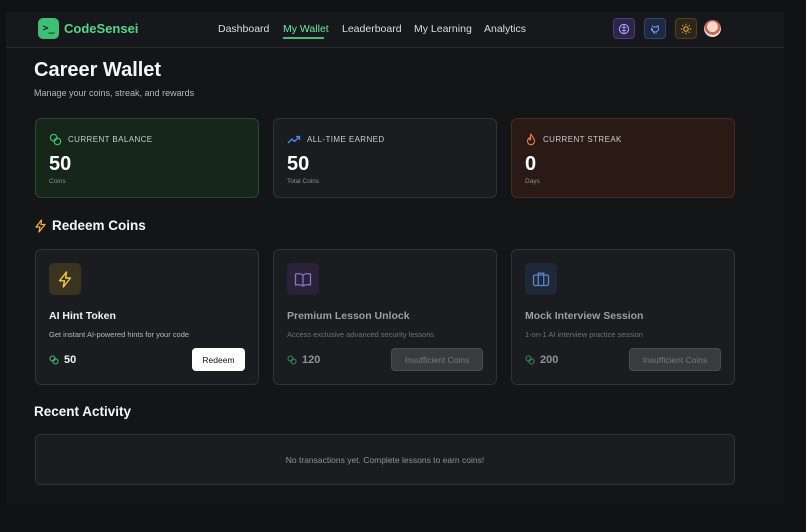 Image resolution: width=806 pixels, height=532 pixels. What do you see at coordinates (311, 360) in the screenshot?
I see `reward-price-value: 120` at bounding box center [311, 360].